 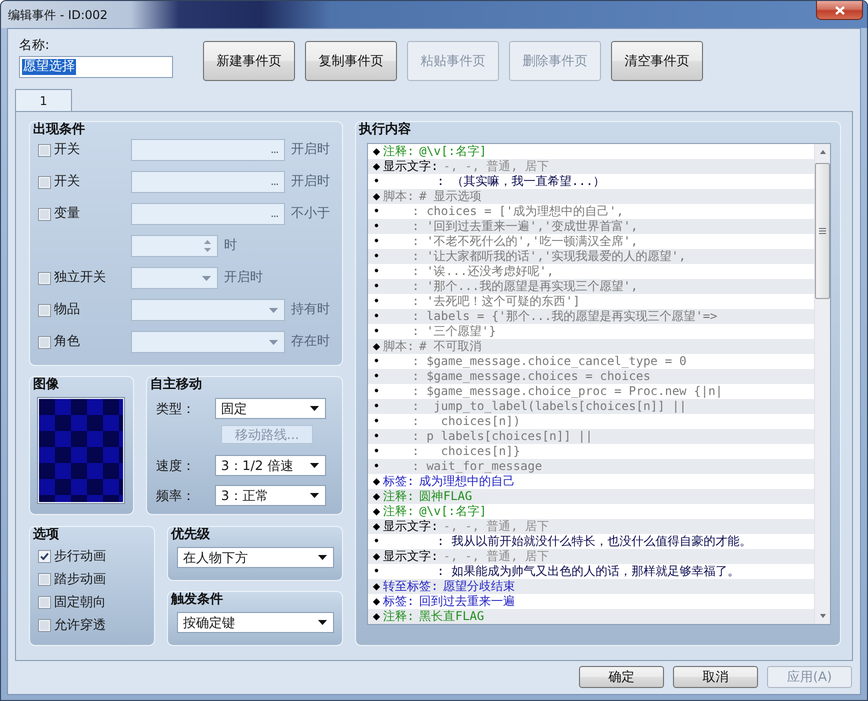 What do you see at coordinates (591, 571) in the screenshot?
I see `event-command-row: • : 如果能成为帅气又出色的人的话，那样就足够幸福了。` at bounding box center [591, 571].